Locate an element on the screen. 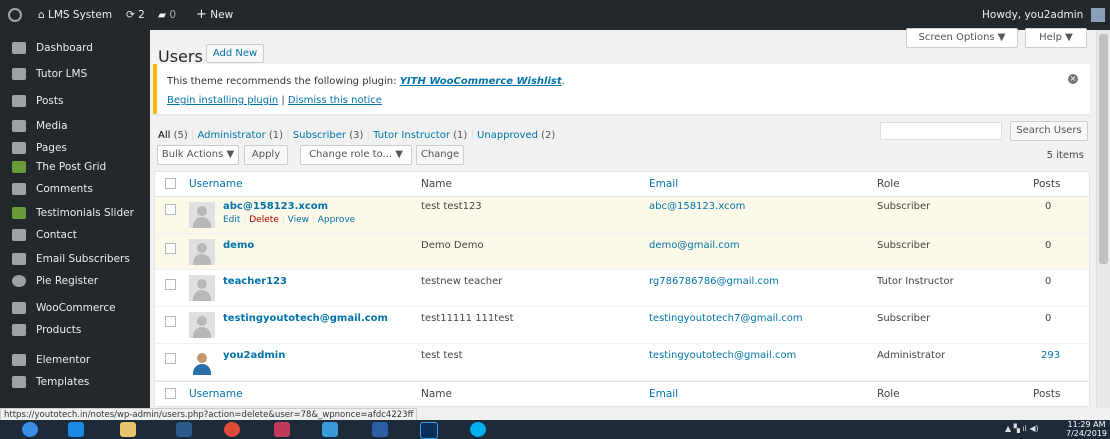 The width and height of the screenshot is (1110, 439). approve-link: Approve is located at coordinates (336, 220).